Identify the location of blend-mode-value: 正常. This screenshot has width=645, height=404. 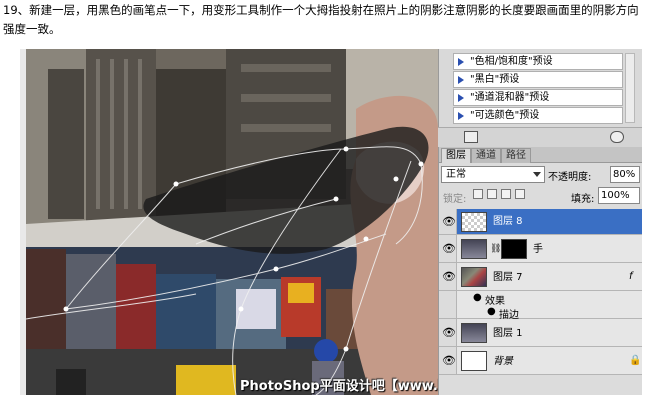
(456, 174).